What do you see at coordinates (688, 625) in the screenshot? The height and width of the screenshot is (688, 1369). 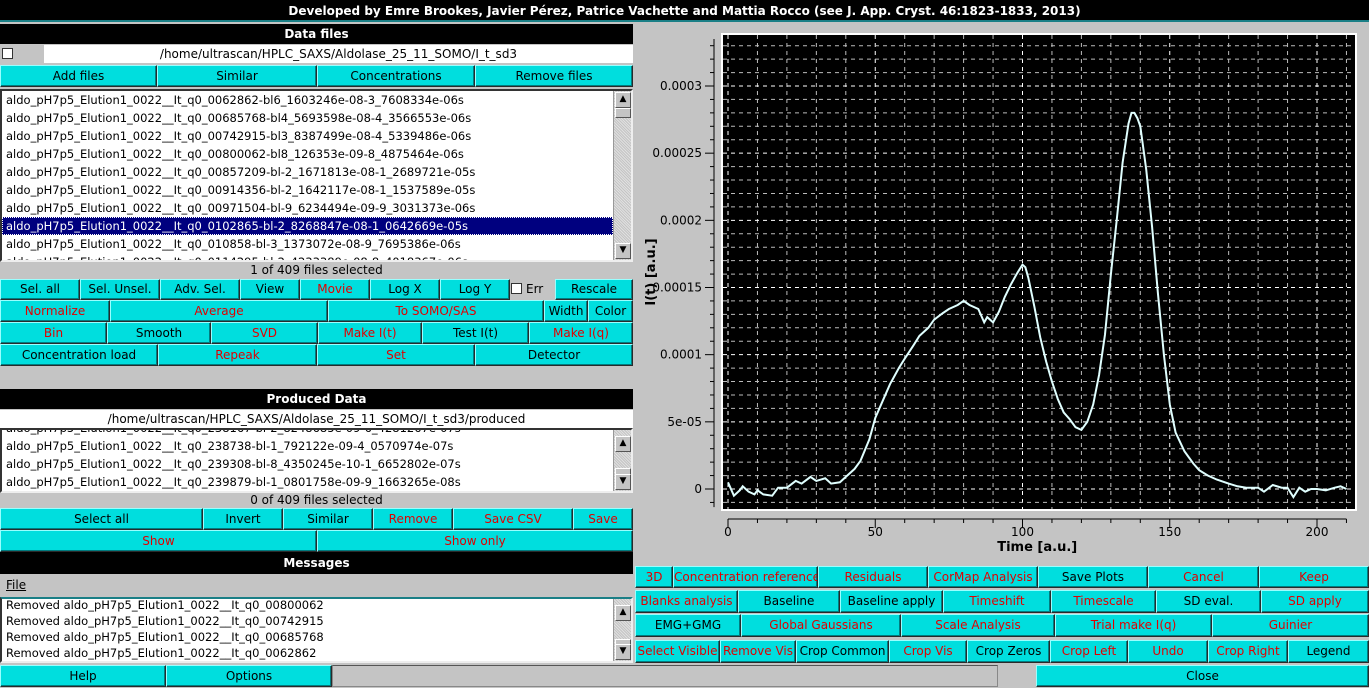 I see `emg-gmg-button: EMG+GMG` at bounding box center [688, 625].